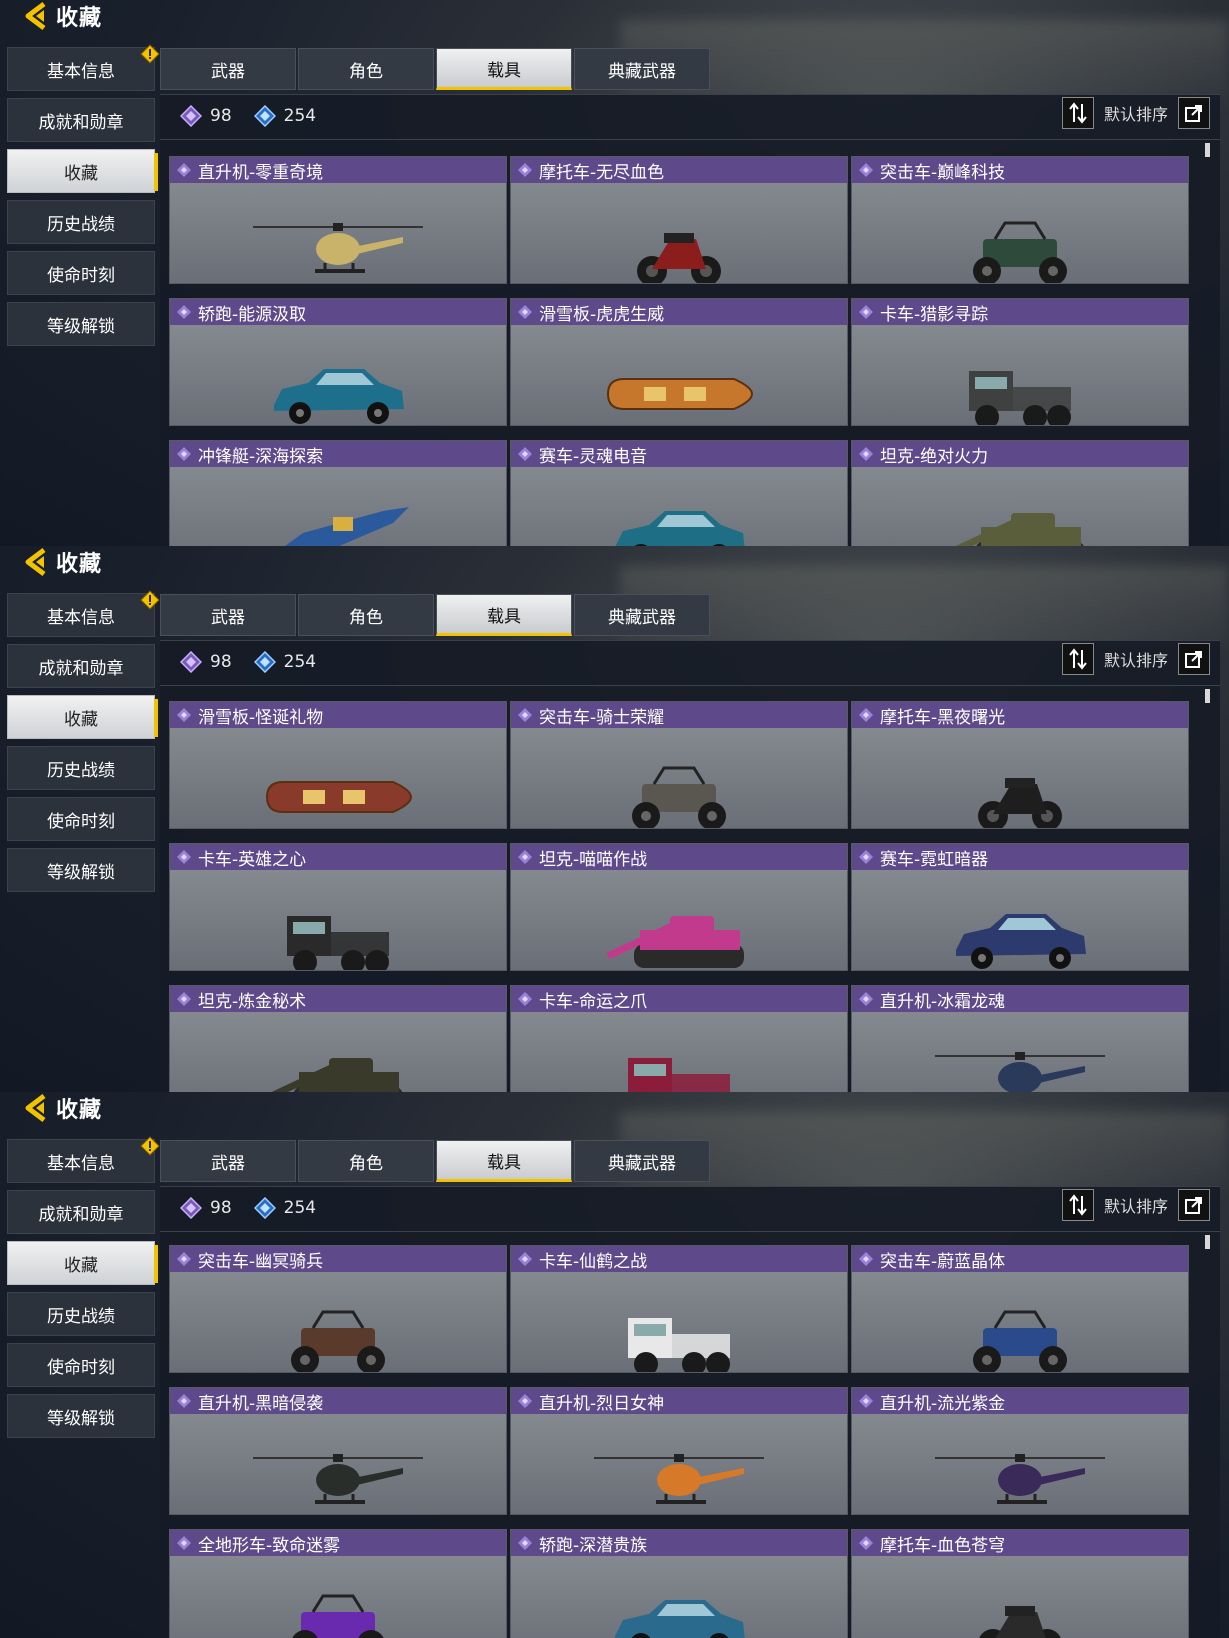 This screenshot has width=1229, height=1638. I want to click on vehicle-card-title: 坦克-喵喵作战, so click(679, 857).